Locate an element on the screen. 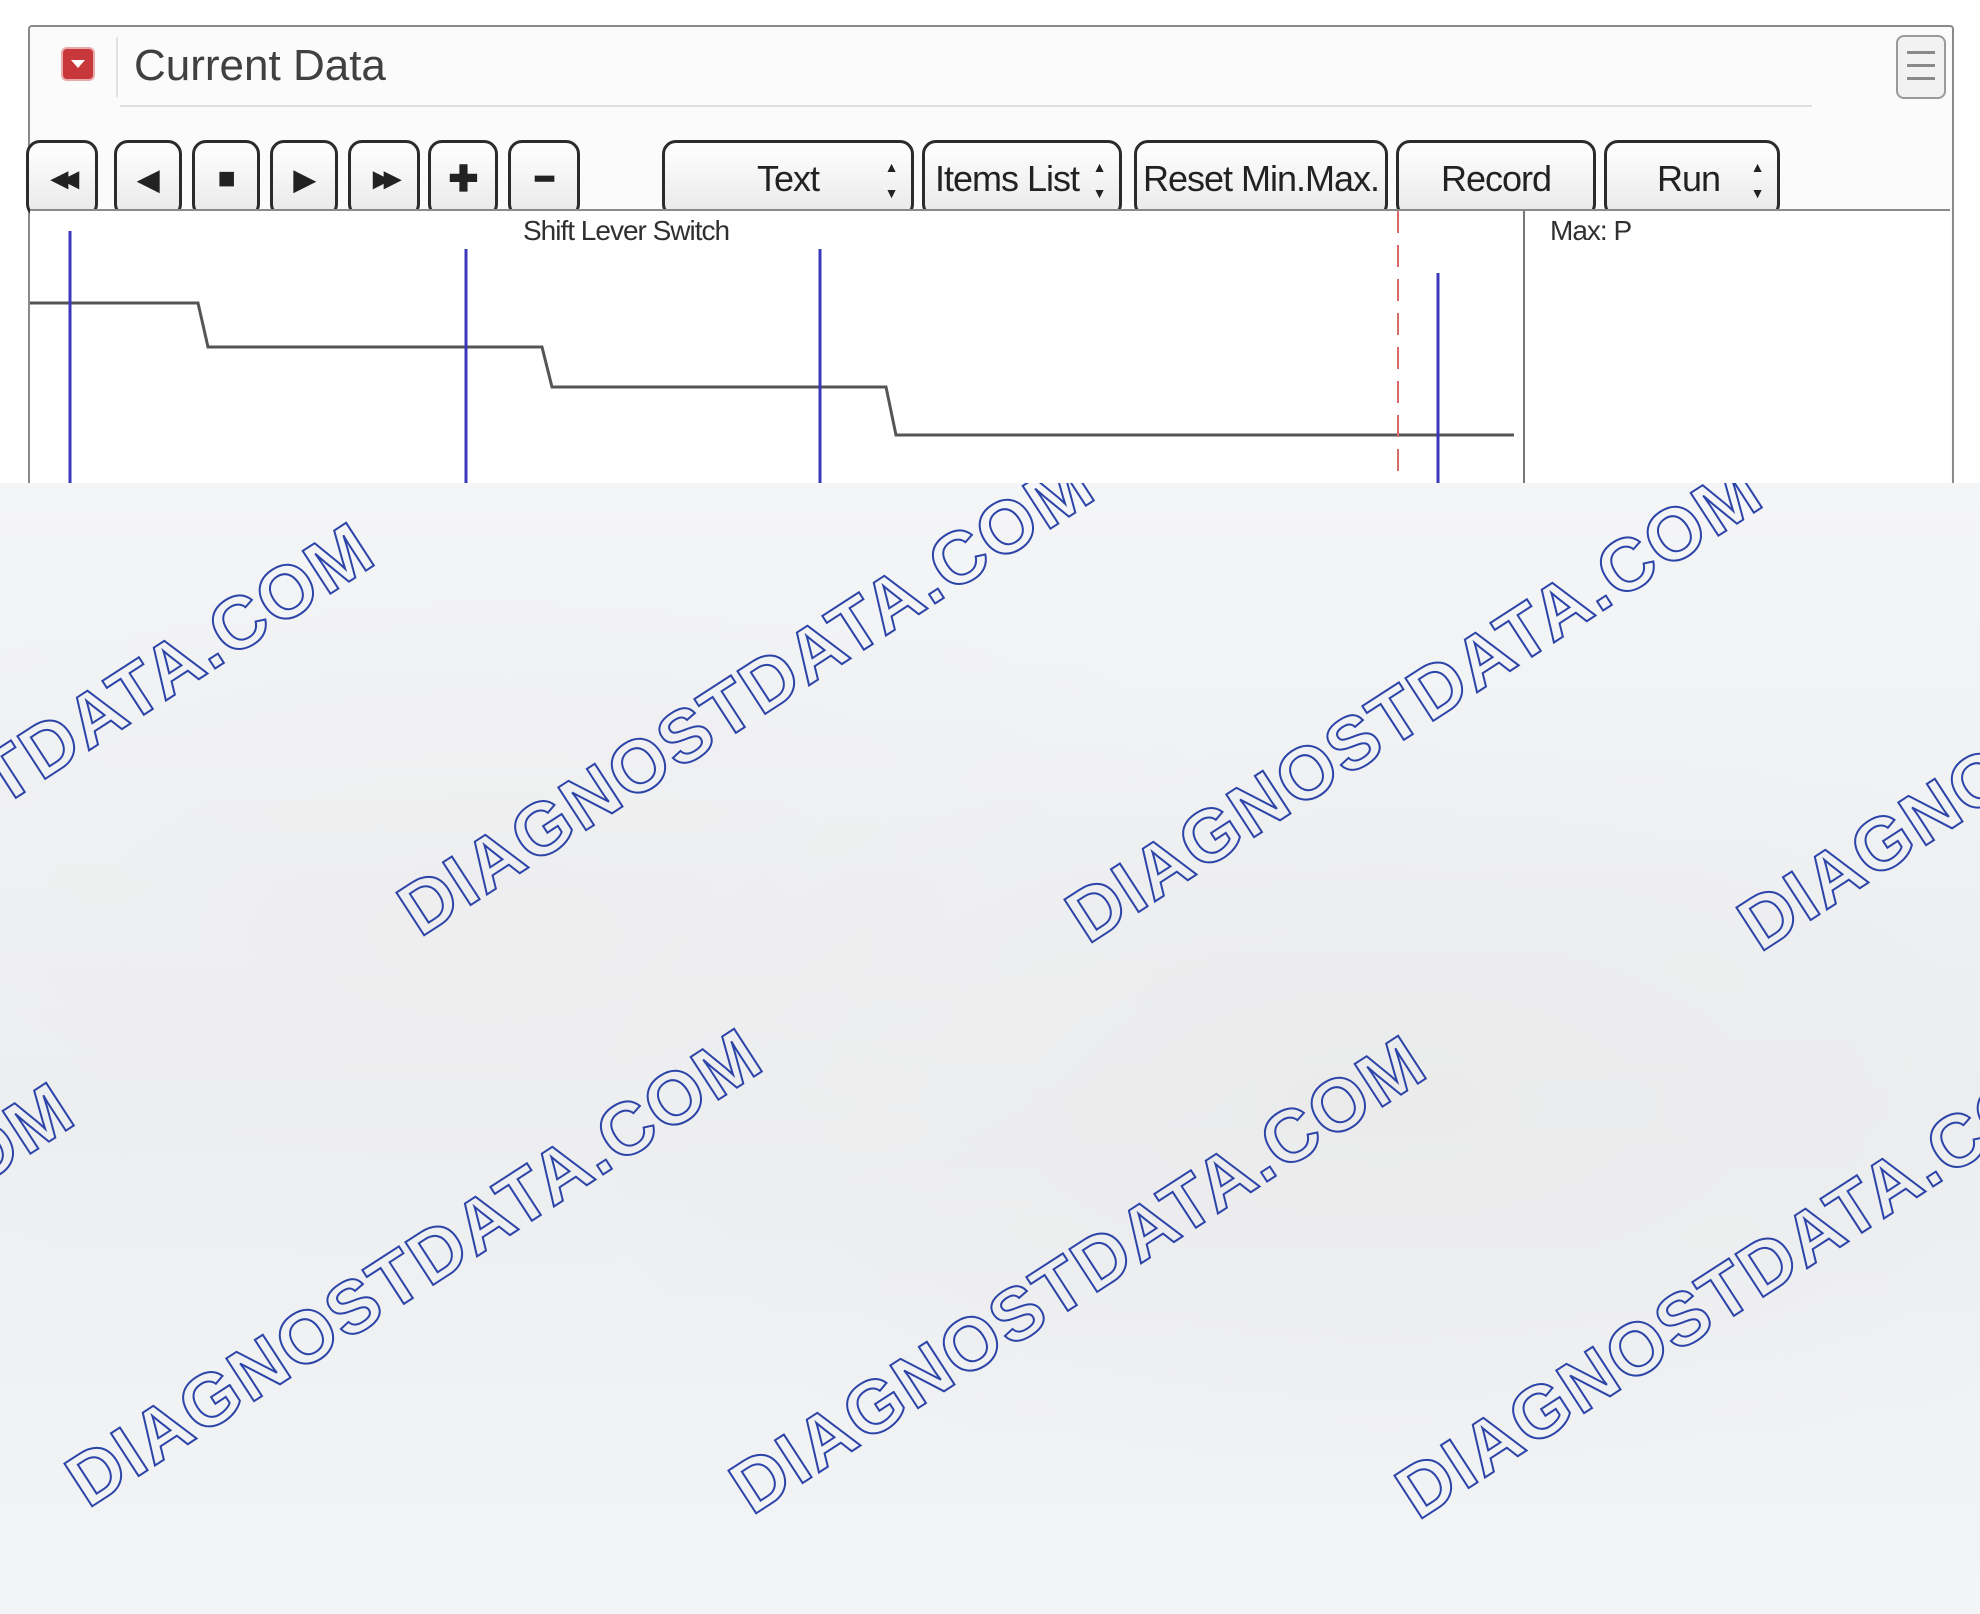 This screenshot has width=1980, height=1614. zoom-in-button: ✚ is located at coordinates (463, 179).